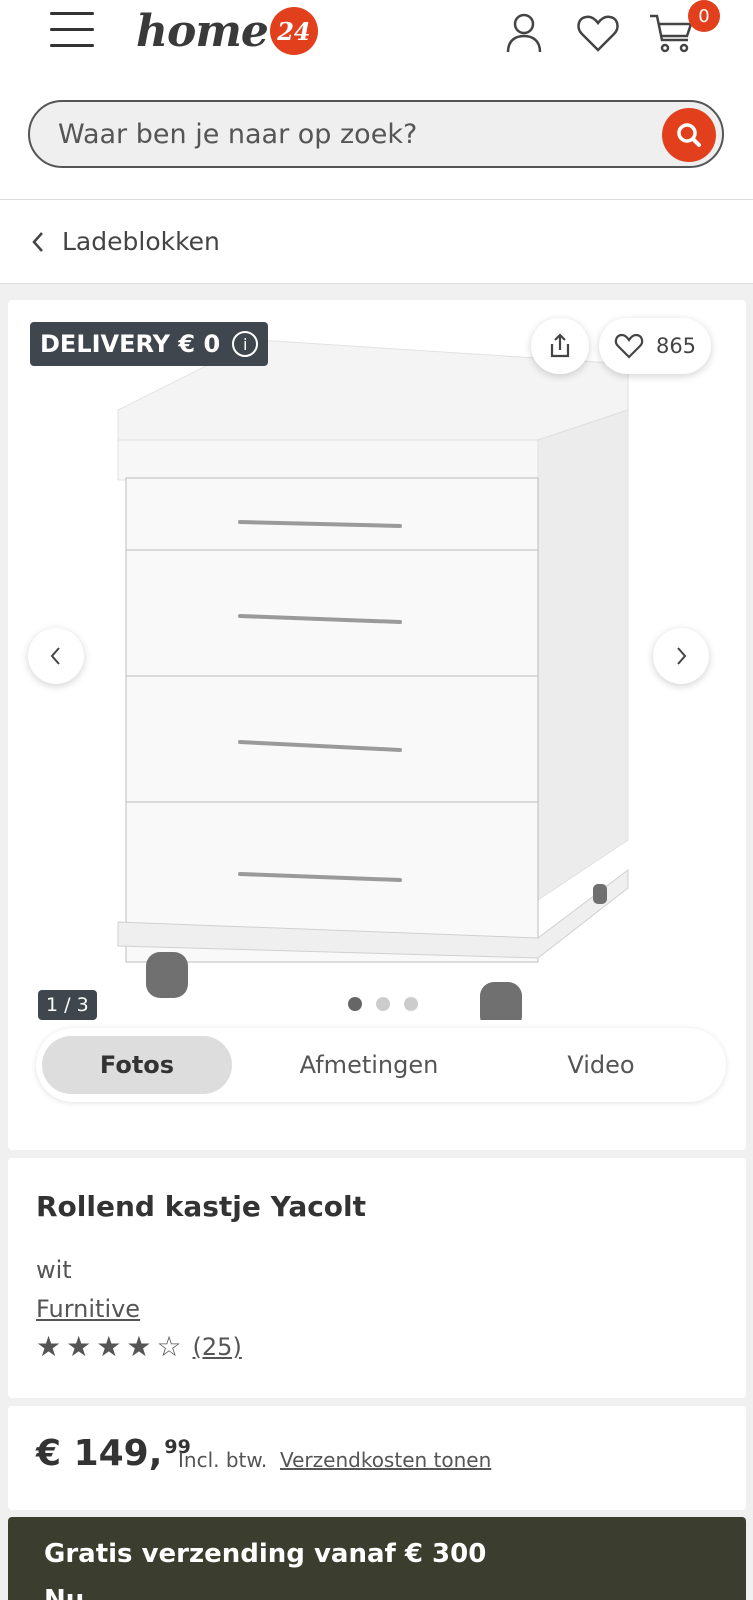 The width and height of the screenshot is (753, 1600). I want to click on search-bar, so click(376, 134).